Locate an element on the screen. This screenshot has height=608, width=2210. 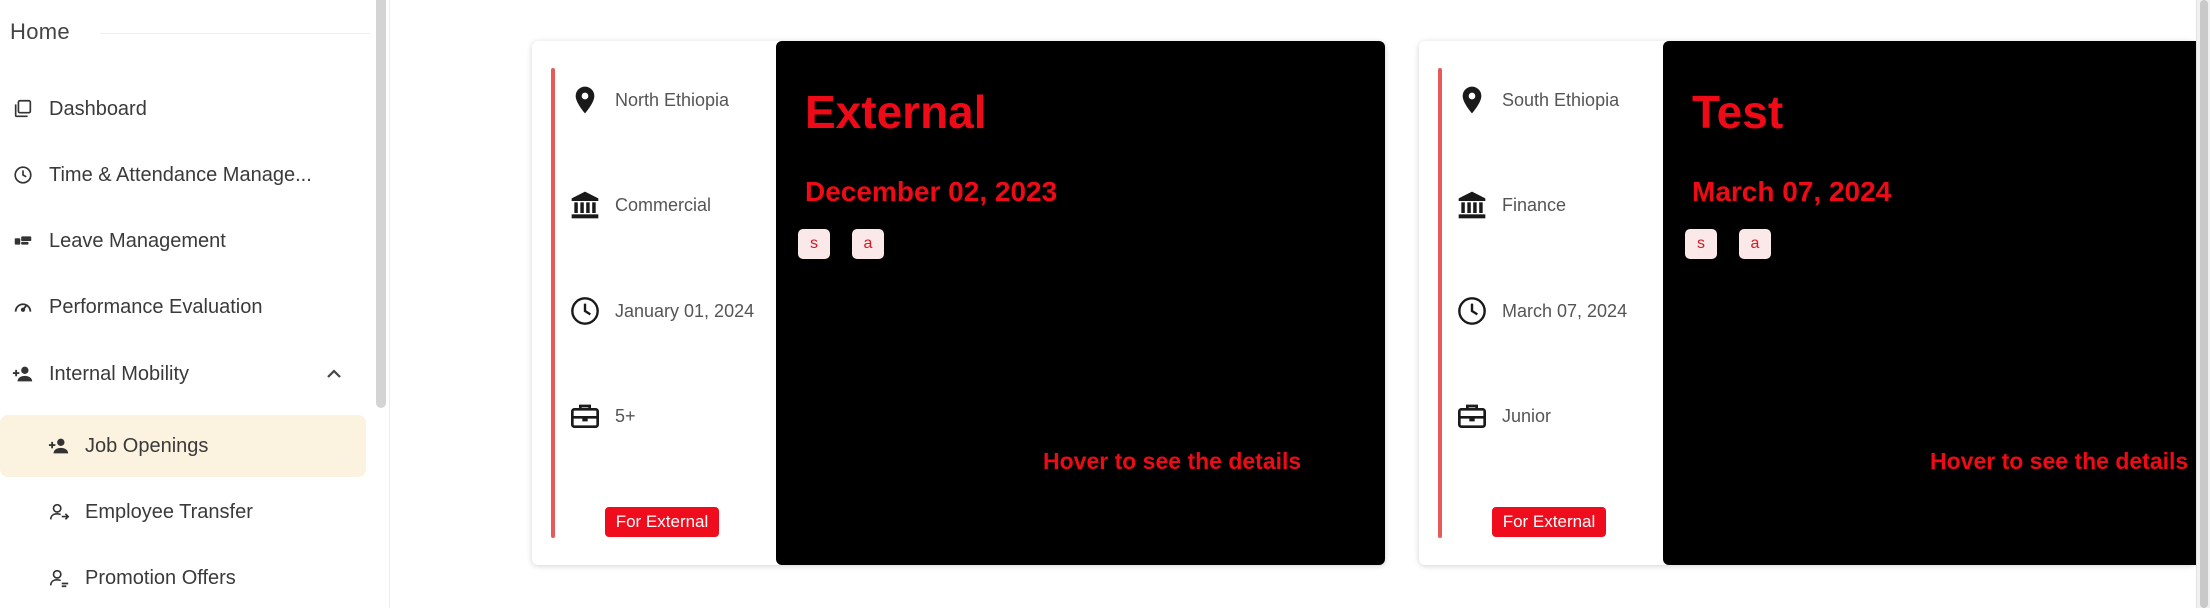
sidebar-item-dashboard: Dashboard is located at coordinates (183, 109).